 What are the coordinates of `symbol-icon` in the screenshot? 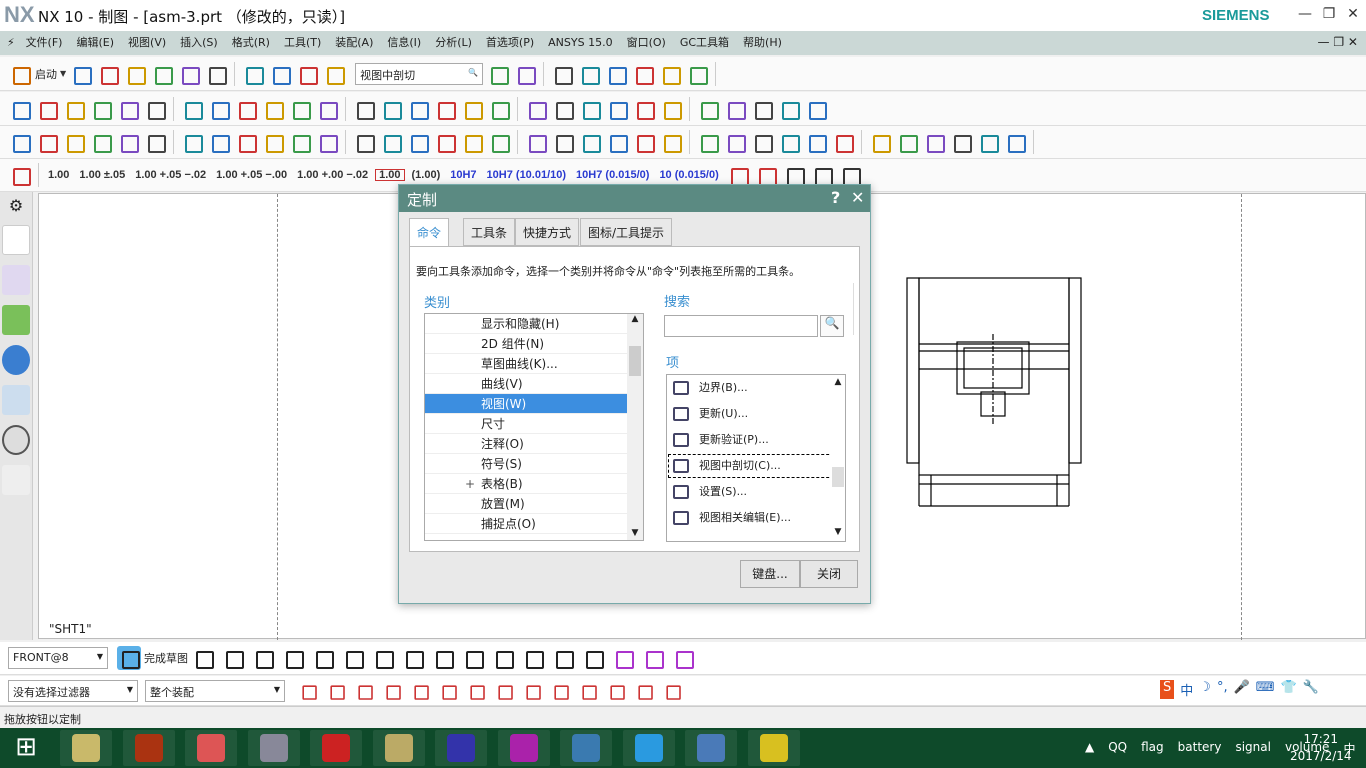 It's located at (880, 142).